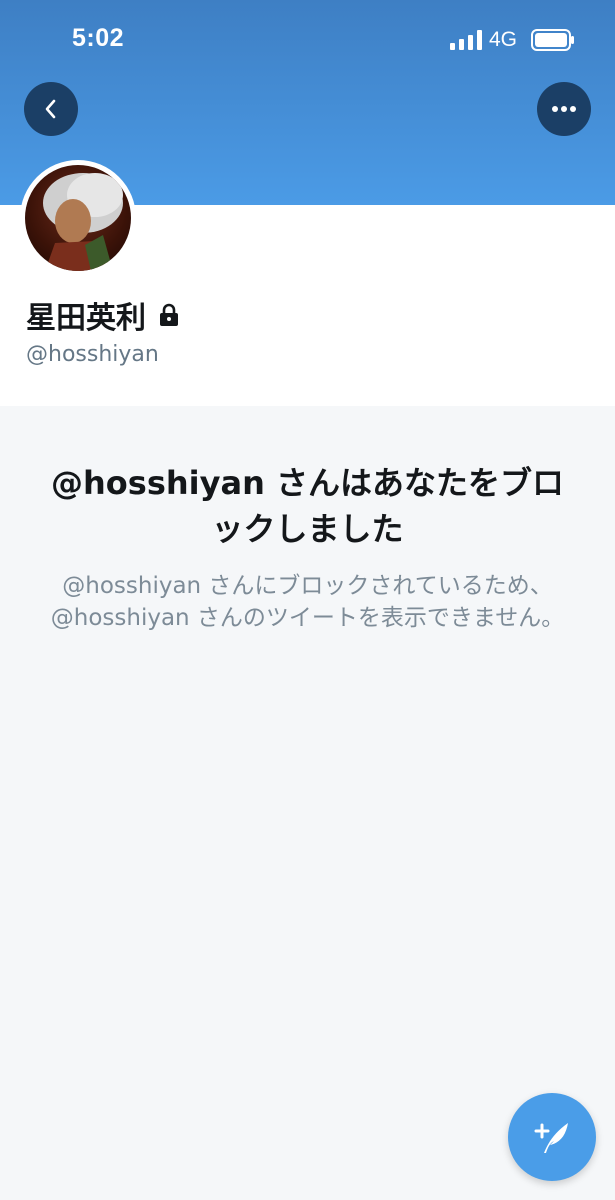 Image resolution: width=615 pixels, height=1200 pixels. I want to click on compose-tweet-button, so click(552, 1137).